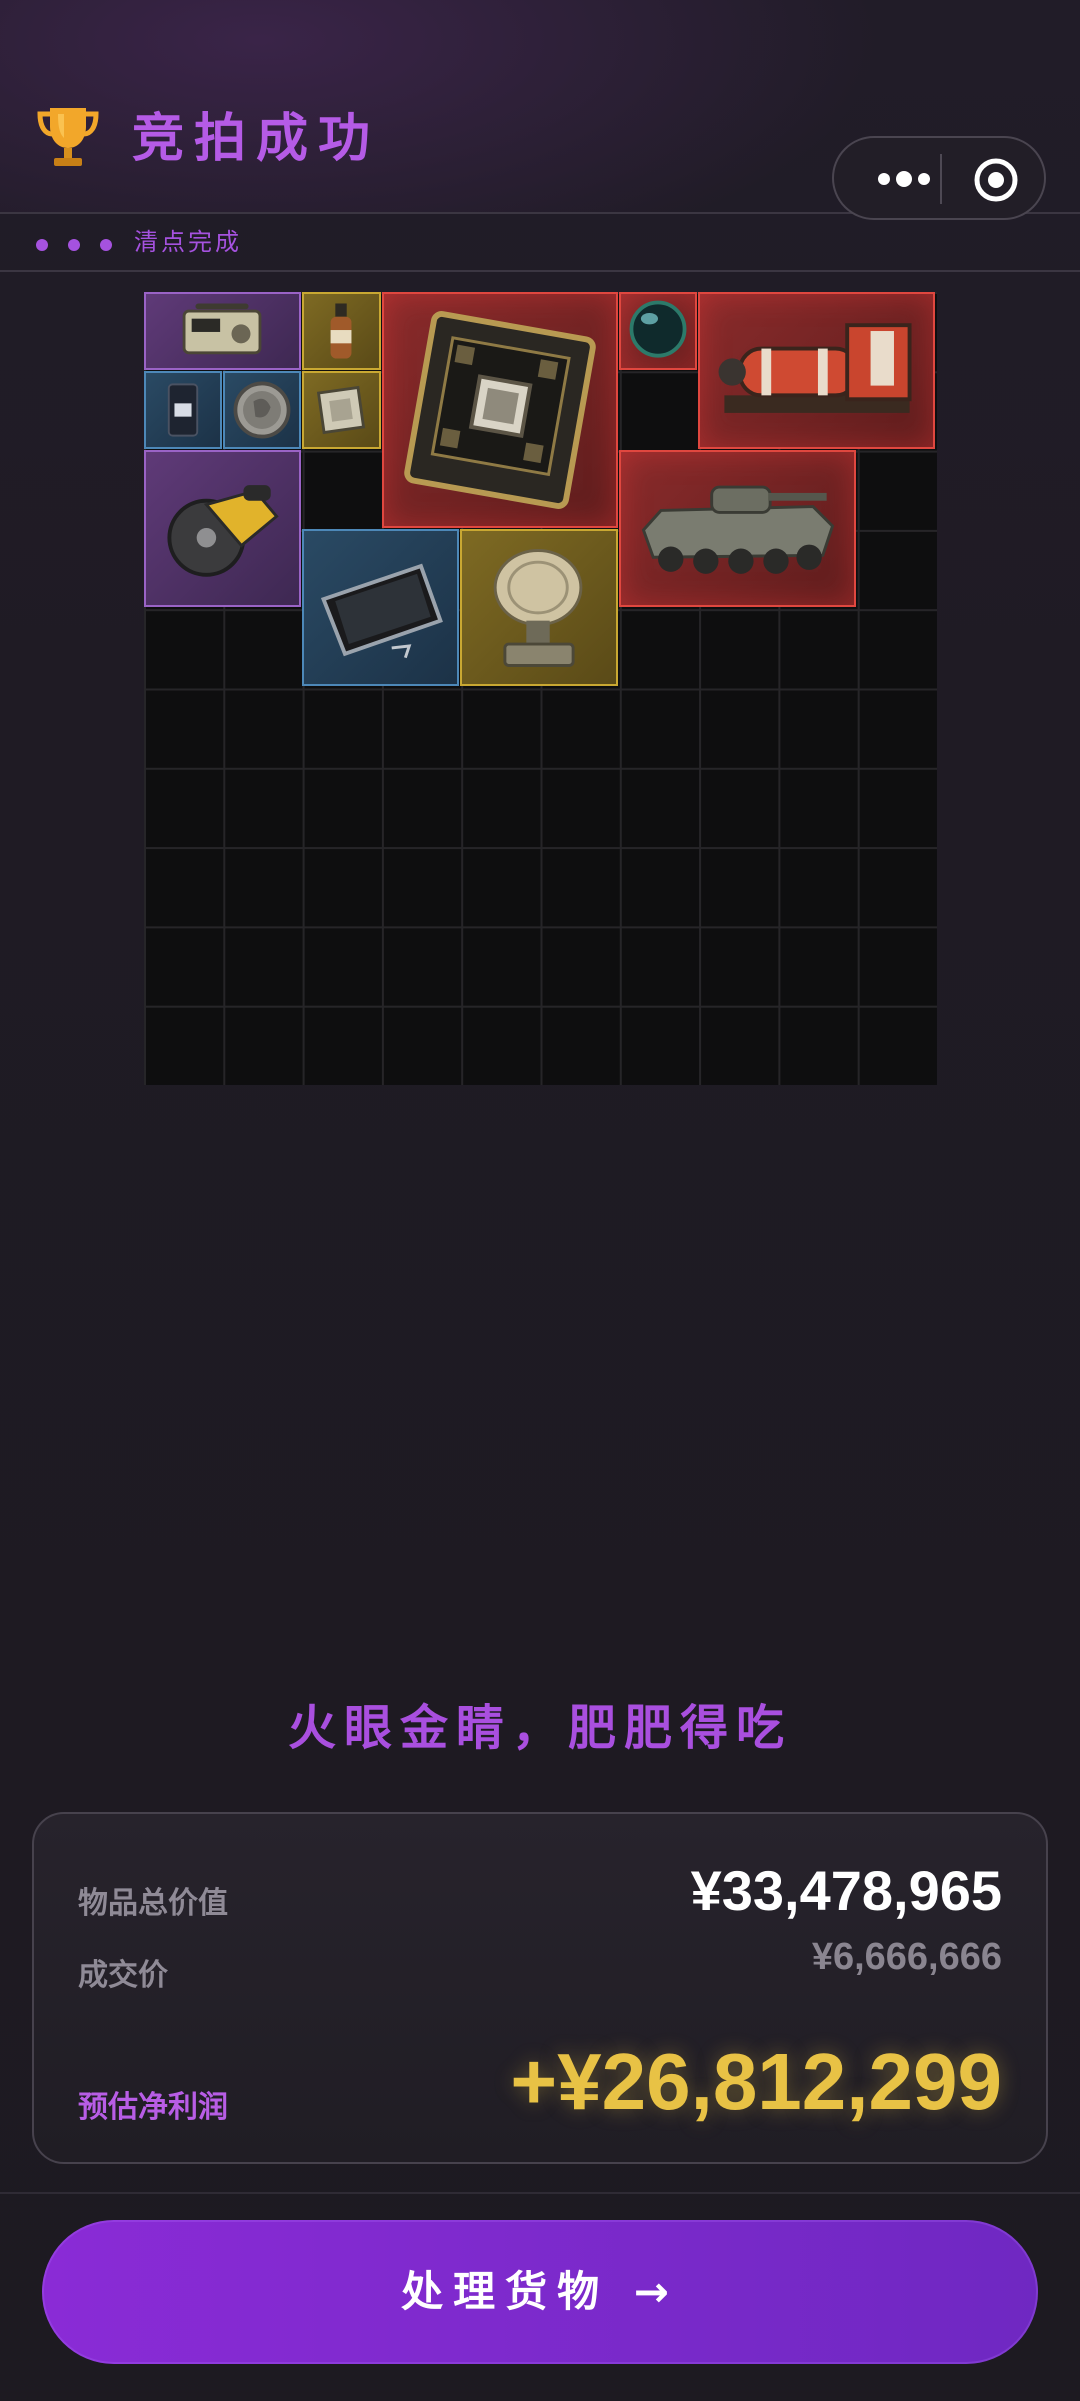 This screenshot has width=1080, height=2401. I want to click on item-circuit-board, so click(500, 410).